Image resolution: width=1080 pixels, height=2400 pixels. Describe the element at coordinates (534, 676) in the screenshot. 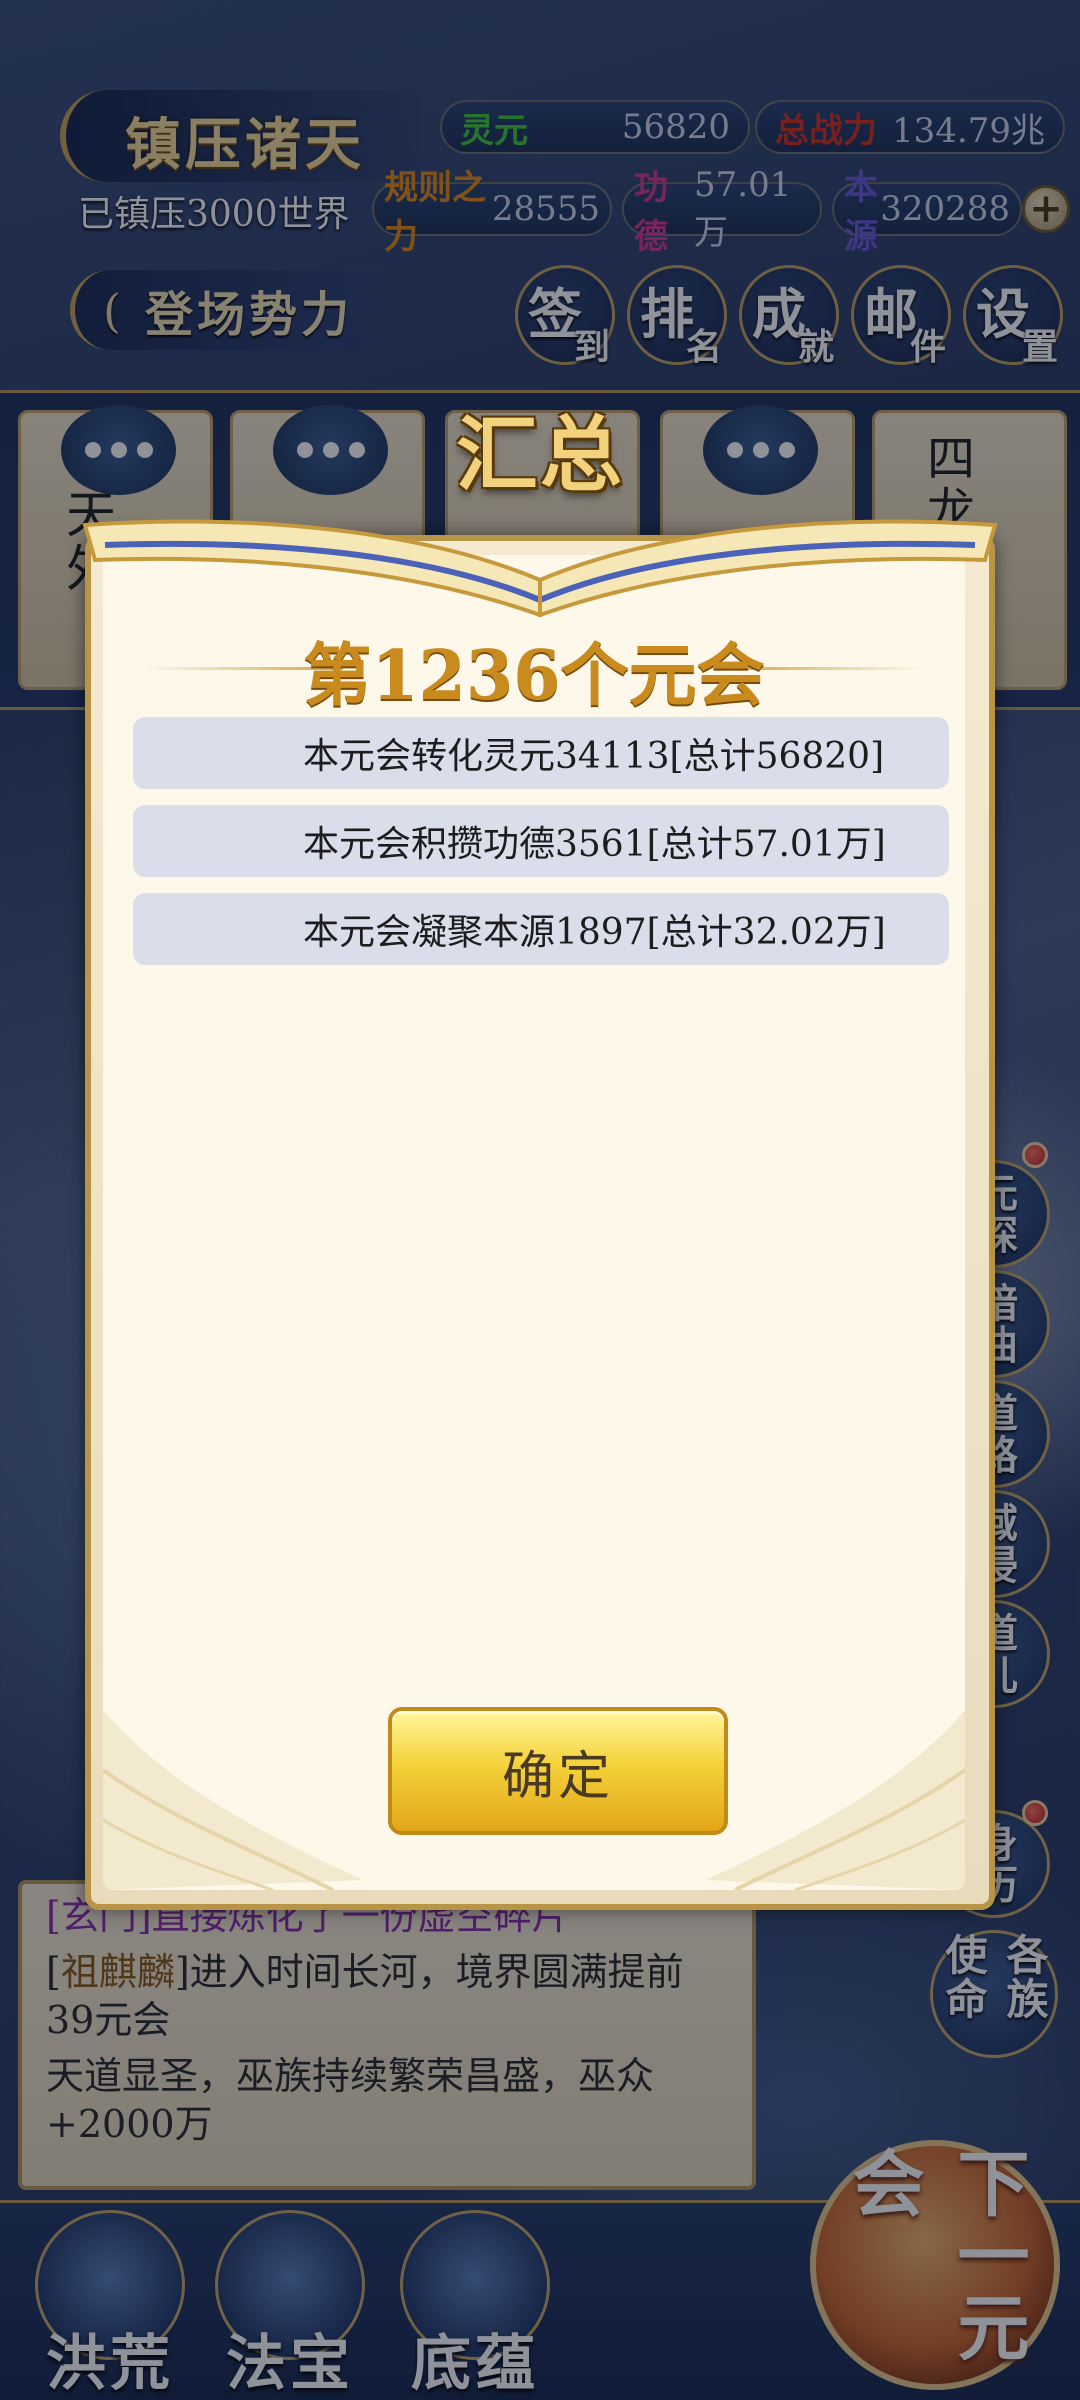

I see `era-heading: 第1236个元会` at that location.